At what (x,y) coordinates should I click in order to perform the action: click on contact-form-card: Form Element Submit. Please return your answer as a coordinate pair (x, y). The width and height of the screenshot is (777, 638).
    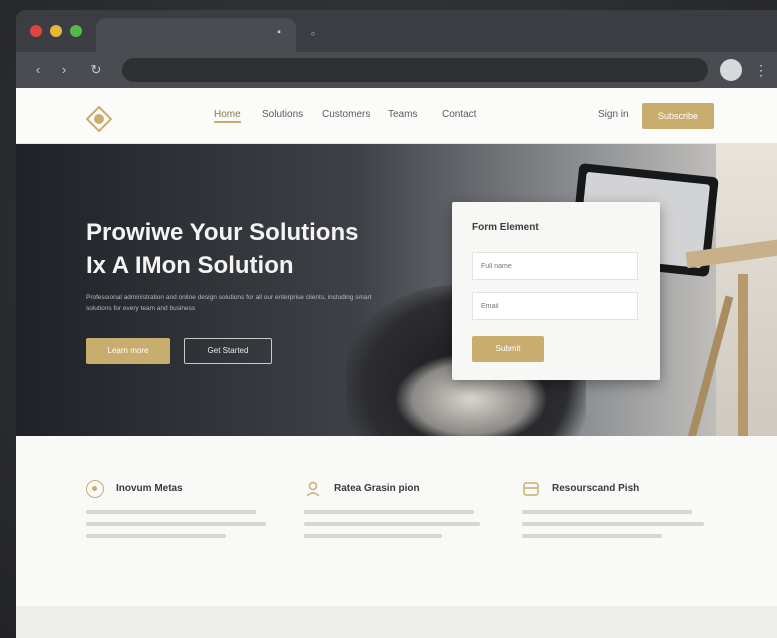
    Looking at the image, I should click on (556, 291).